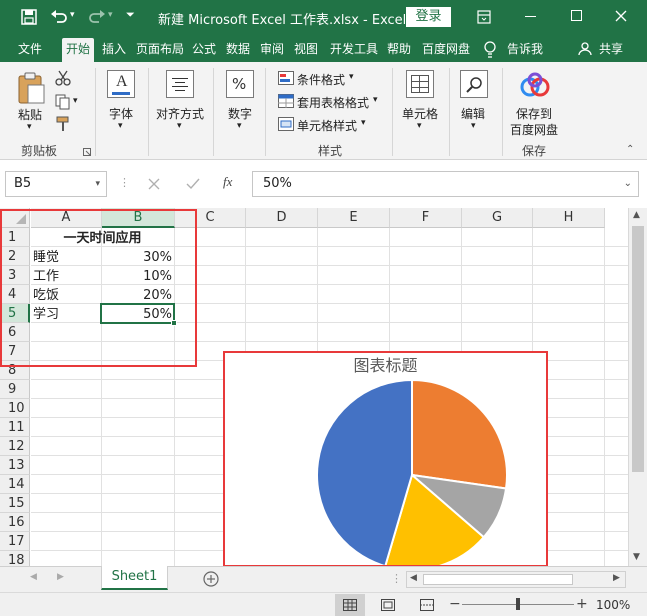 Image resolution: width=647 pixels, height=616 pixels. Describe the element at coordinates (15, 484) in the screenshot. I see `row-header-14: 14` at that location.